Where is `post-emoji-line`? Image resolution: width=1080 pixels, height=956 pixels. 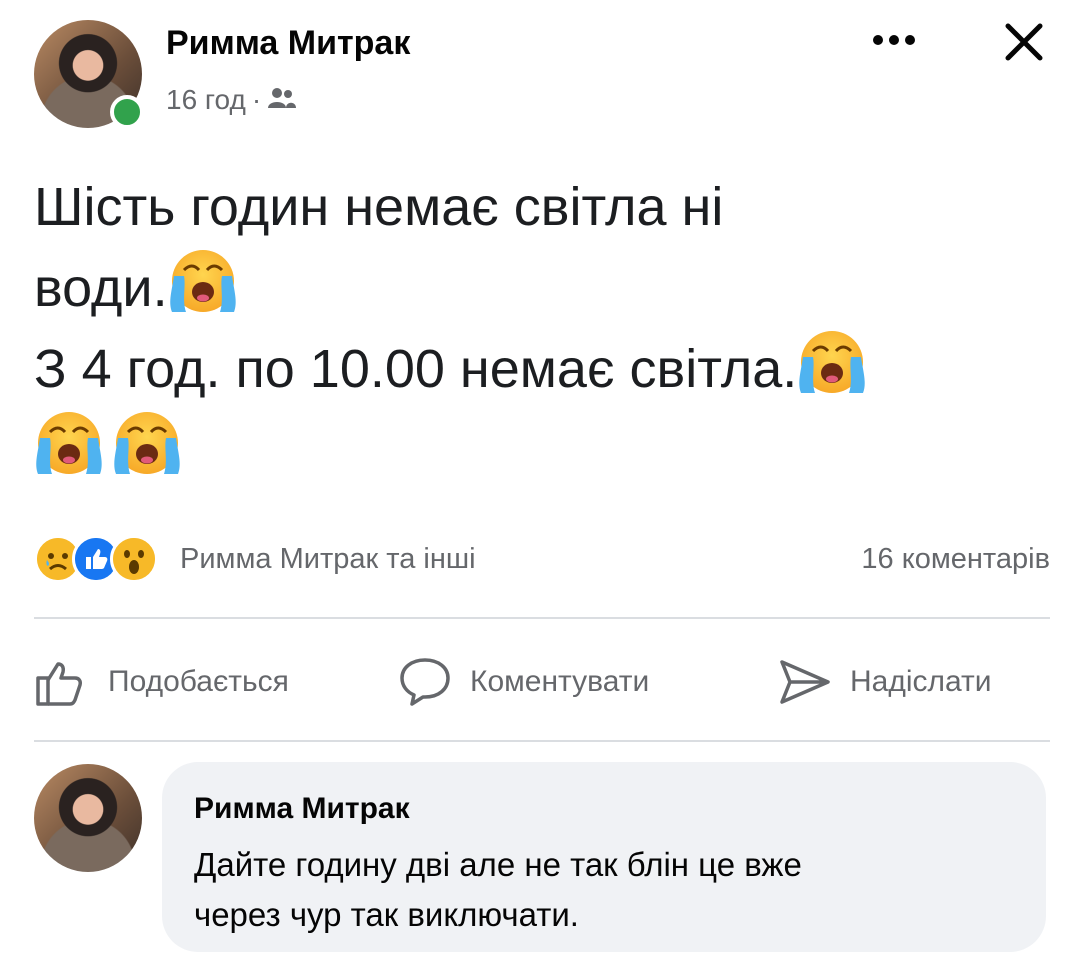 post-emoji-line is located at coordinates (544, 447).